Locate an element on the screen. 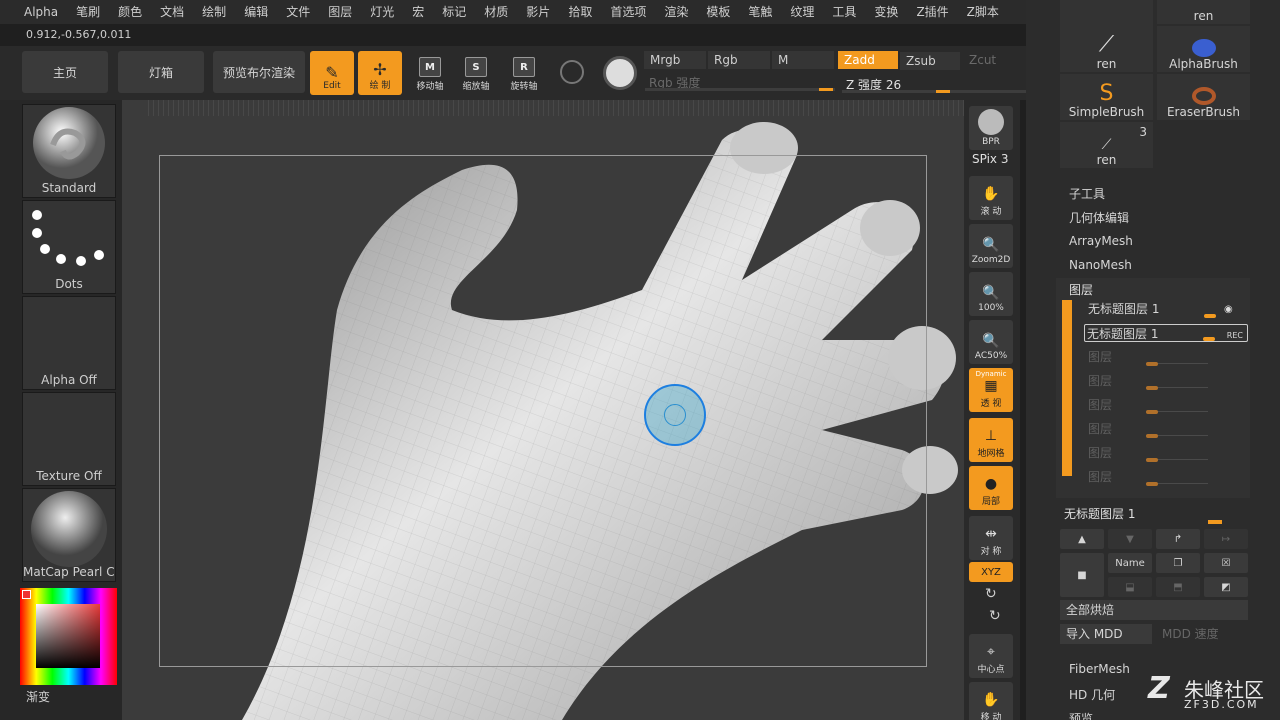  menu-item: 笔刷 is located at coordinates (88, 12).